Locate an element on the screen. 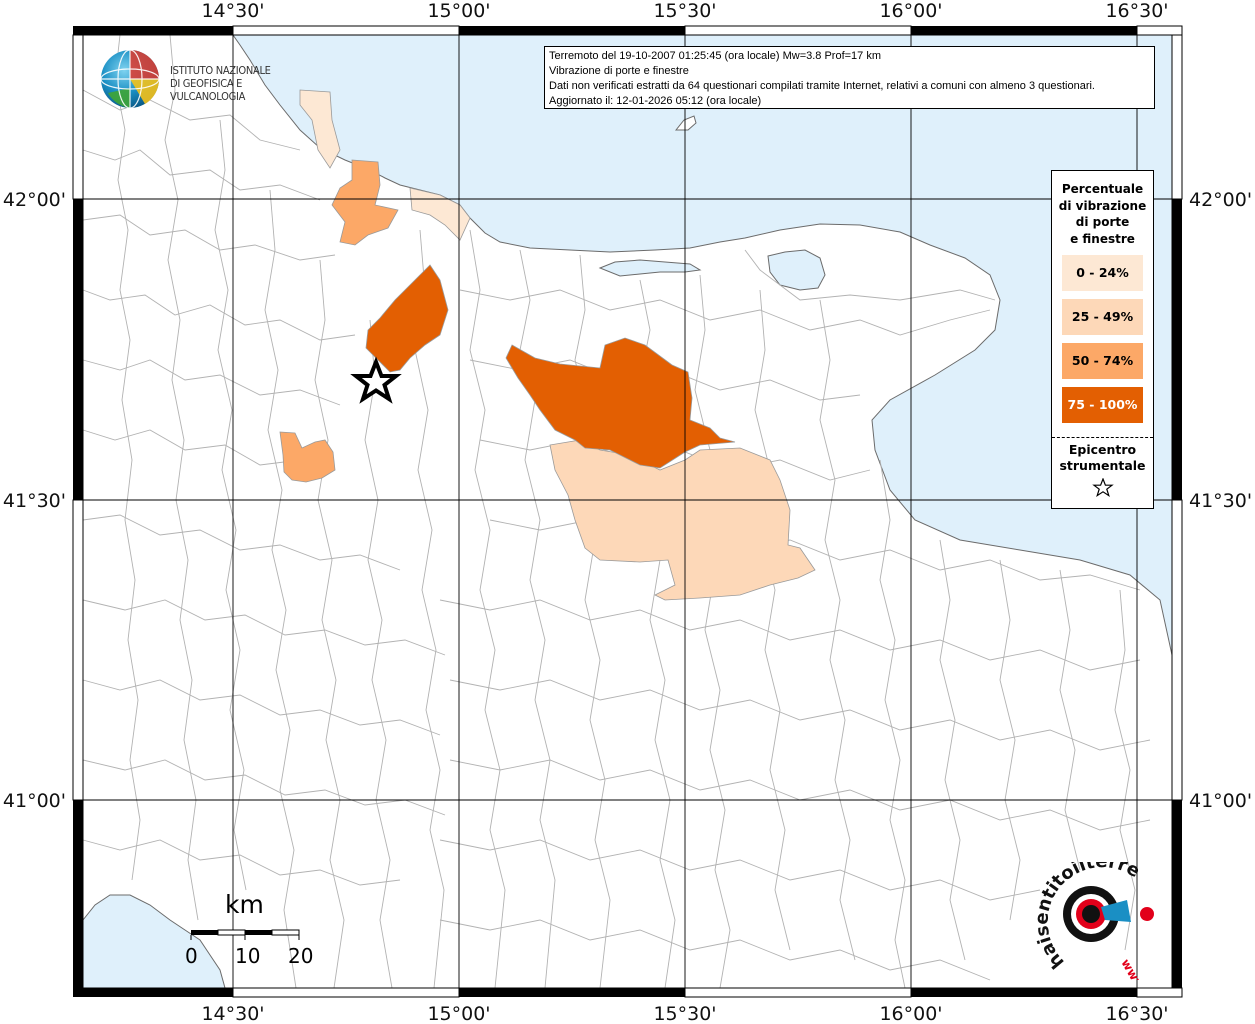  legend-class-3: 75 - 100% is located at coordinates (1102, 405).